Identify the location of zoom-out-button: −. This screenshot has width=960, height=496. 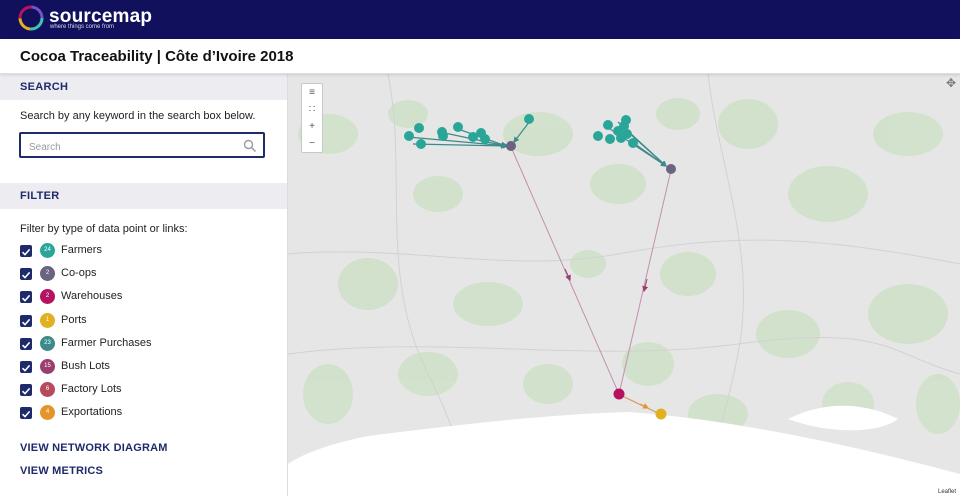
(312, 143).